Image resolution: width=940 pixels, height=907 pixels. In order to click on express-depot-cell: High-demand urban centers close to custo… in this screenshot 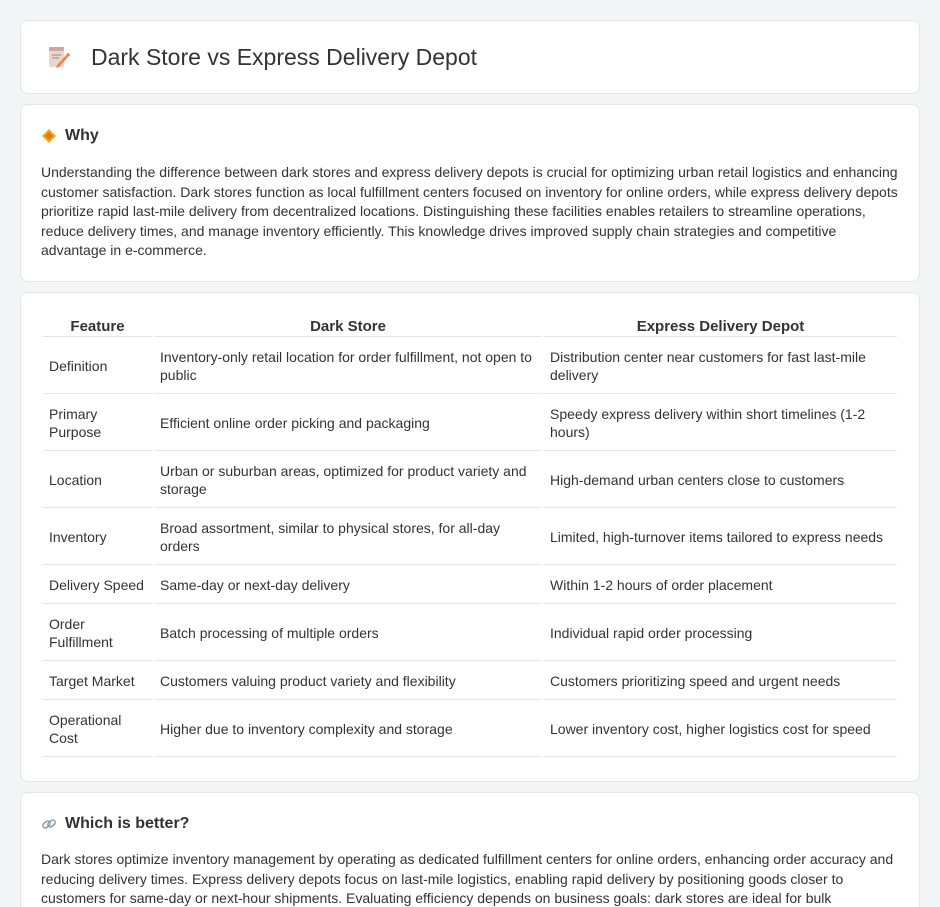, I will do `click(720, 480)`.